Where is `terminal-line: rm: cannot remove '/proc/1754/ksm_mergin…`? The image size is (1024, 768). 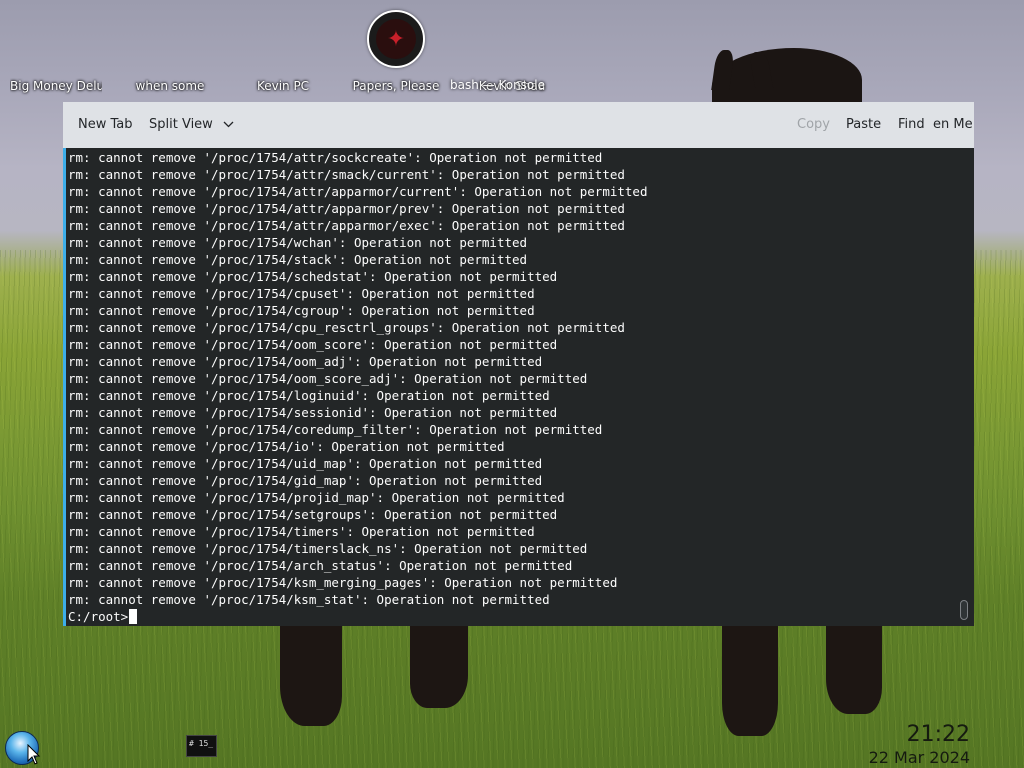 terminal-line: rm: cannot remove '/proc/1754/ksm_mergin… is located at coordinates (343, 582).